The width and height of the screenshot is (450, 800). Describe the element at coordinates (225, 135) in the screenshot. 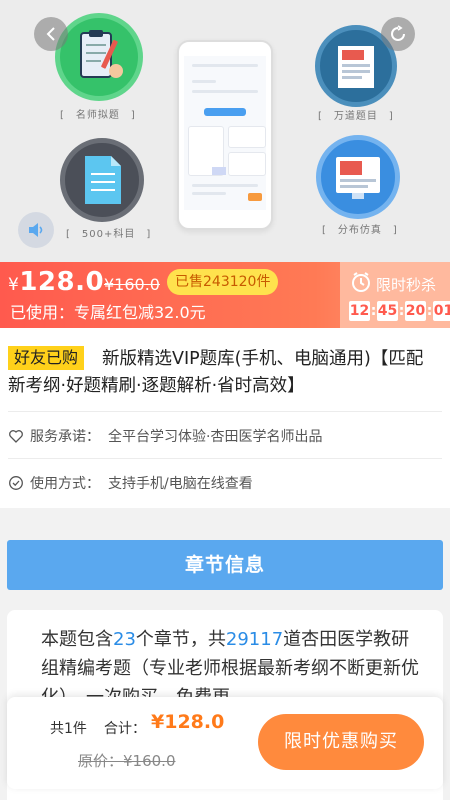

I see `phone-preview-illustration` at that location.